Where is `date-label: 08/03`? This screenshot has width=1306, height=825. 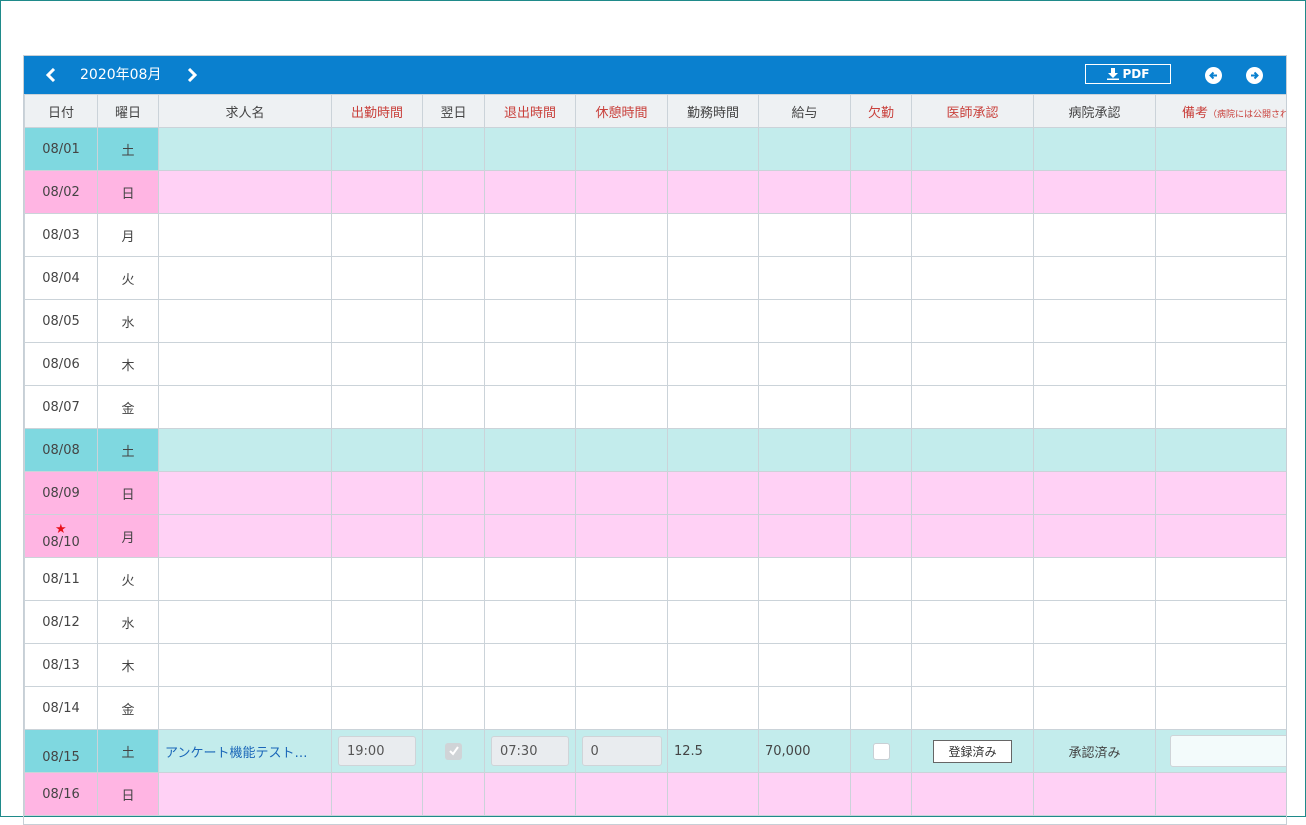 date-label: 08/03 is located at coordinates (61, 235).